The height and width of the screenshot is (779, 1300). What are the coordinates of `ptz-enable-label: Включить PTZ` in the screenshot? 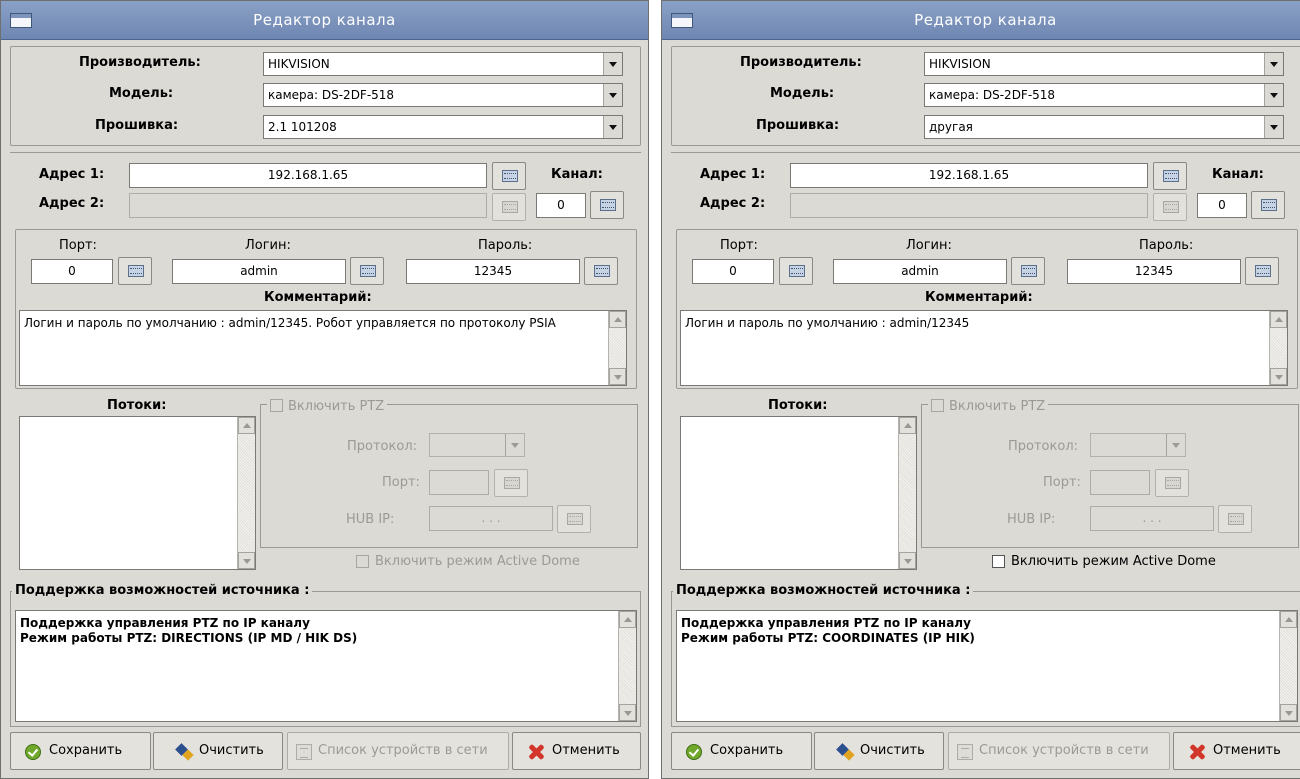 It's located at (997, 406).